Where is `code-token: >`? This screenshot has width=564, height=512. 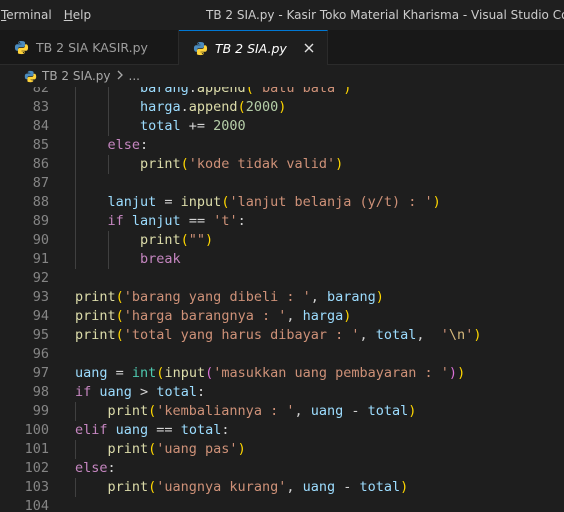
code-token: > is located at coordinates (144, 392).